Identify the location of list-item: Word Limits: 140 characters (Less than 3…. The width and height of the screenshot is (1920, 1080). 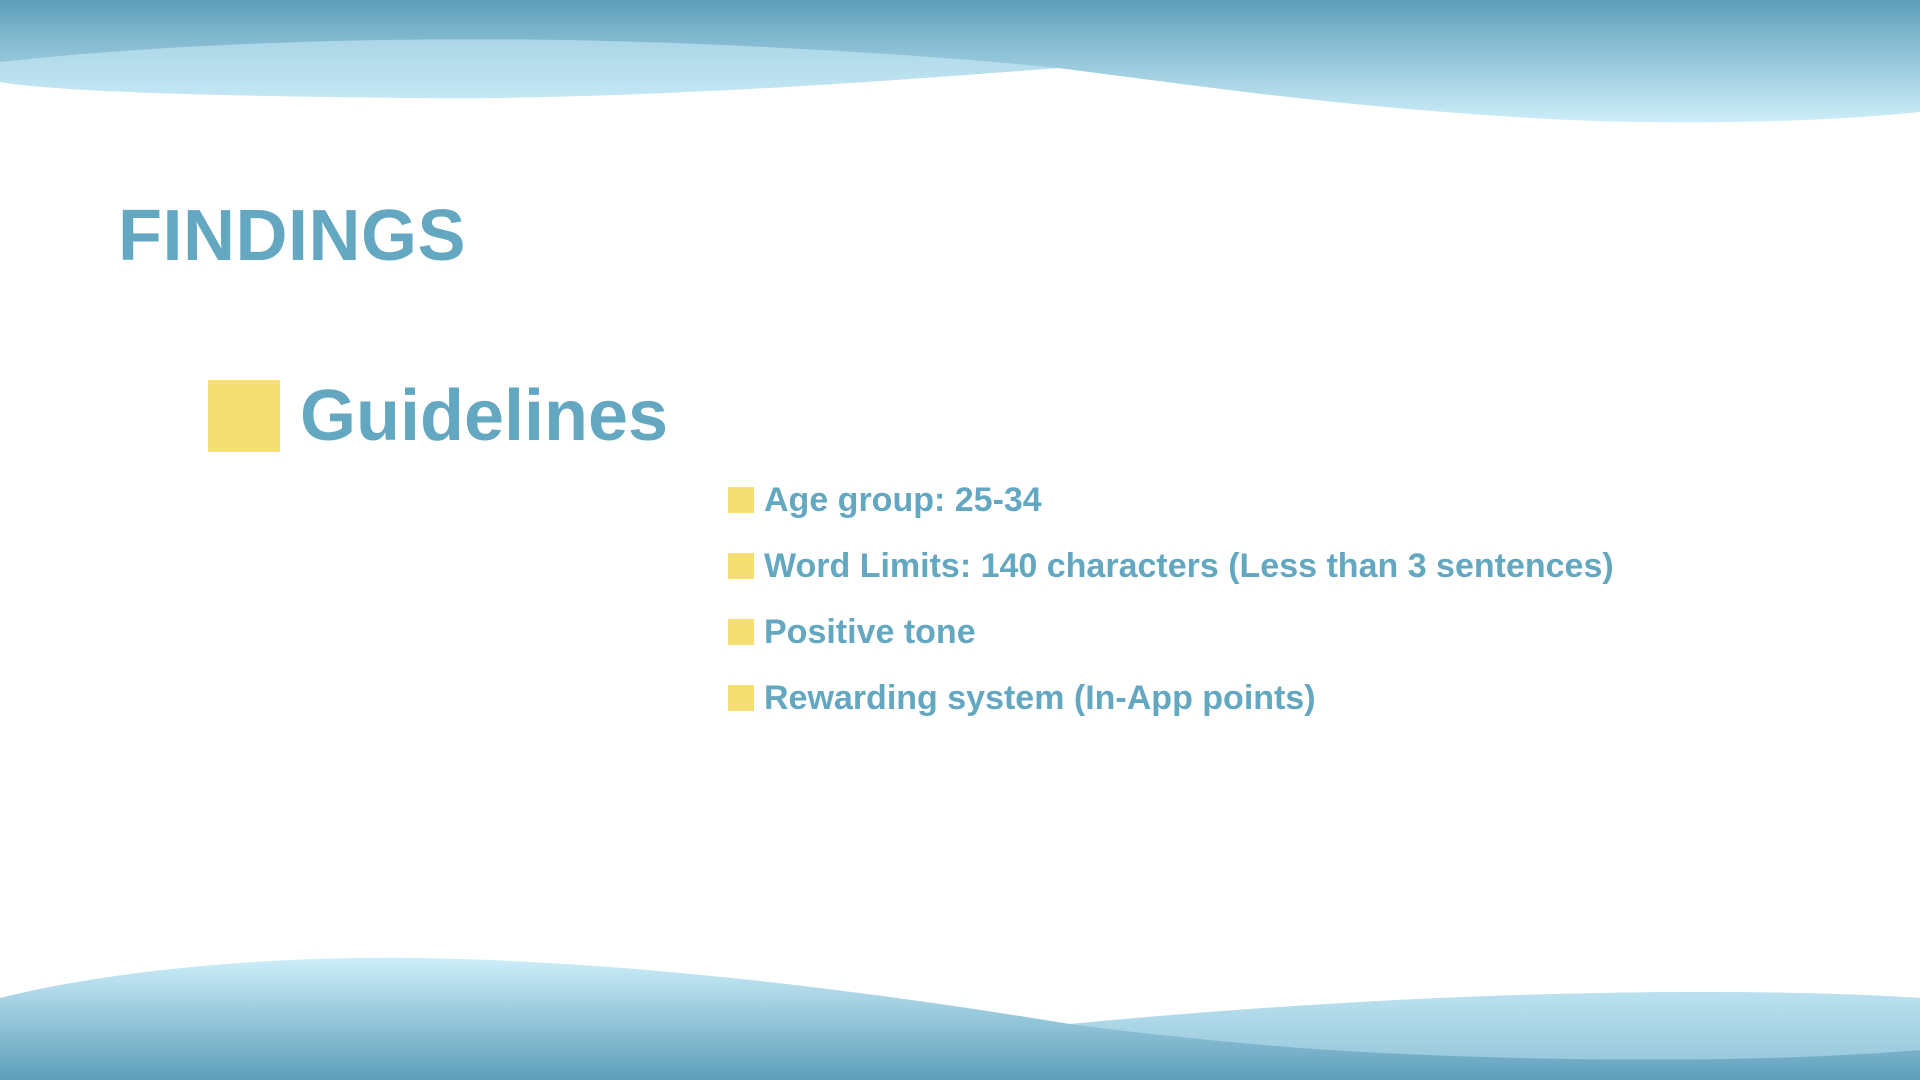
(1171, 566).